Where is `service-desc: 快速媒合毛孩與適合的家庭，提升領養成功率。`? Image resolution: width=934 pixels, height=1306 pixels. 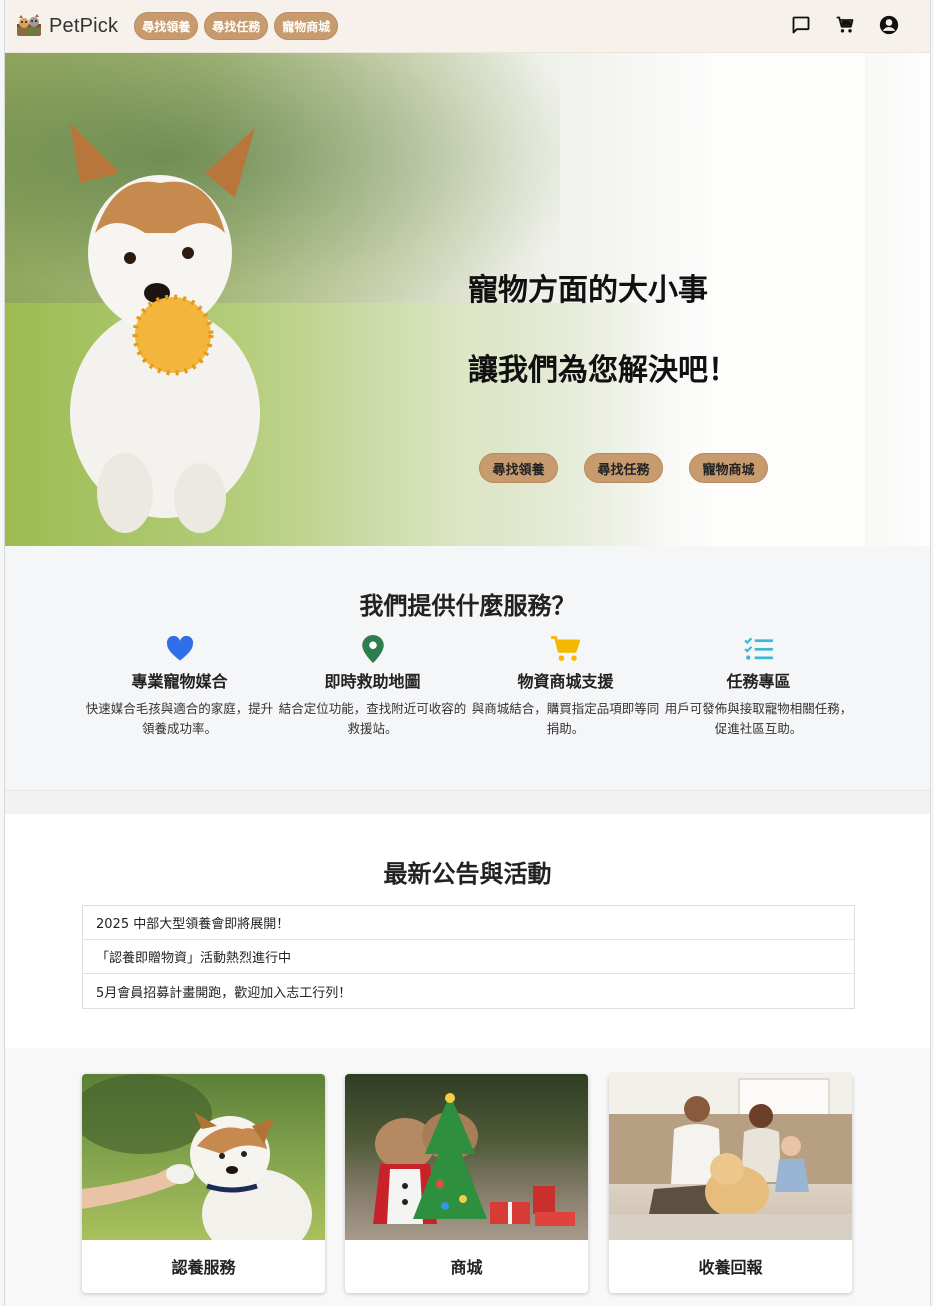 service-desc: 快速媒合毛孩與適合的家庭，提升領養成功率。 is located at coordinates (179, 718).